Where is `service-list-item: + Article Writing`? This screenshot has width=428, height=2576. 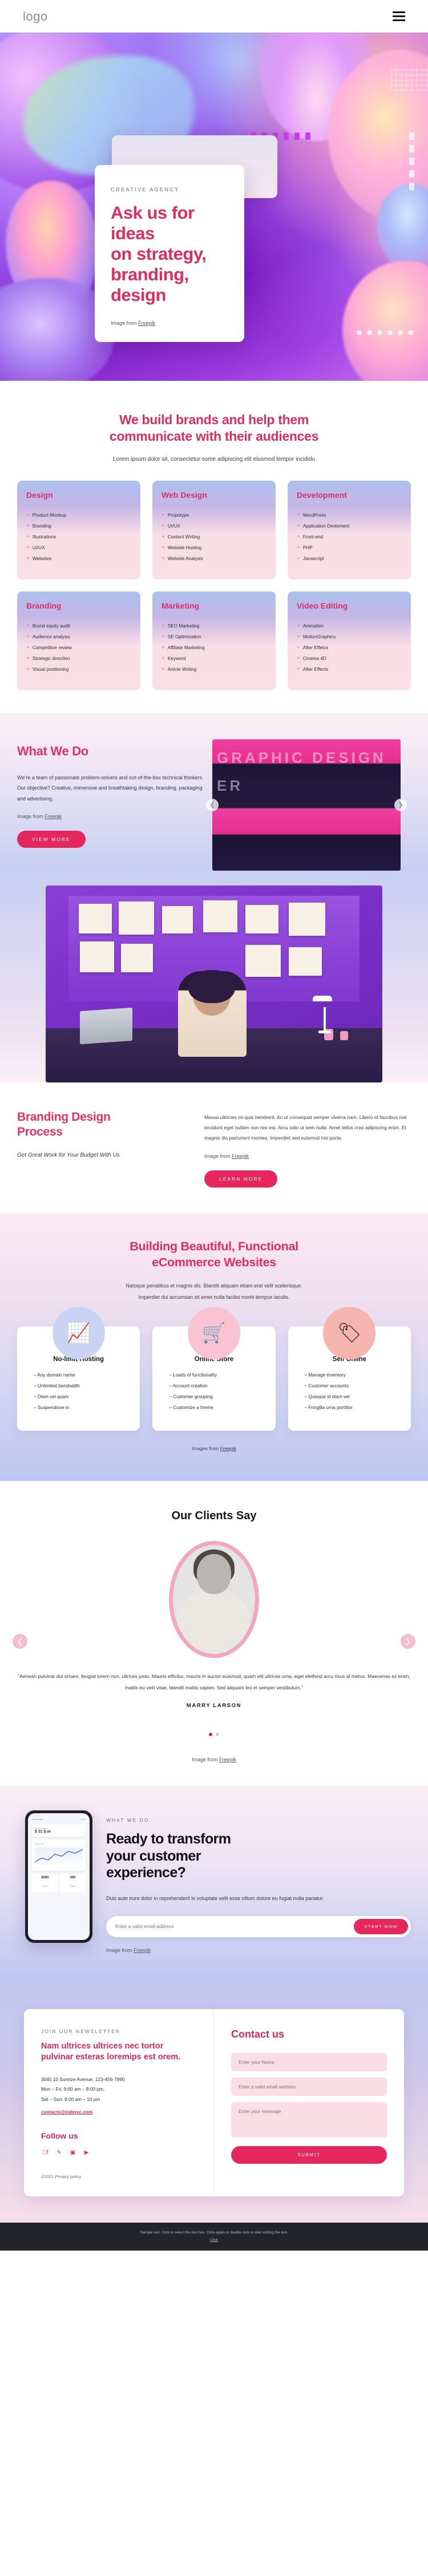 service-list-item: + Article Writing is located at coordinates (214, 669).